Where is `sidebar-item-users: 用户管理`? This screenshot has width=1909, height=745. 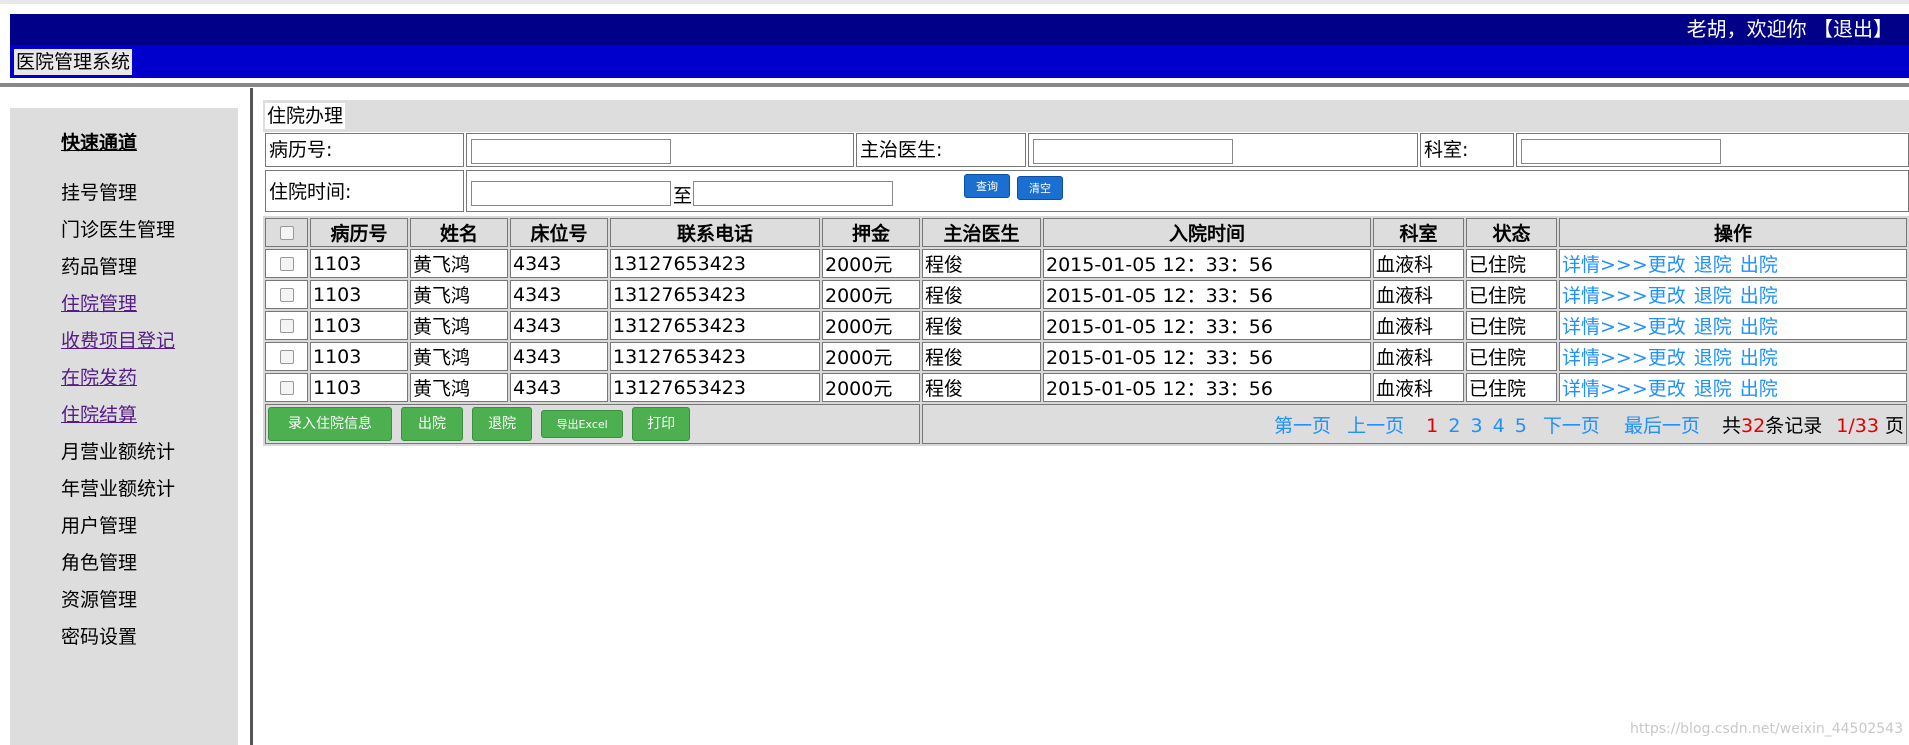 sidebar-item-users: 用户管理 is located at coordinates (99, 524).